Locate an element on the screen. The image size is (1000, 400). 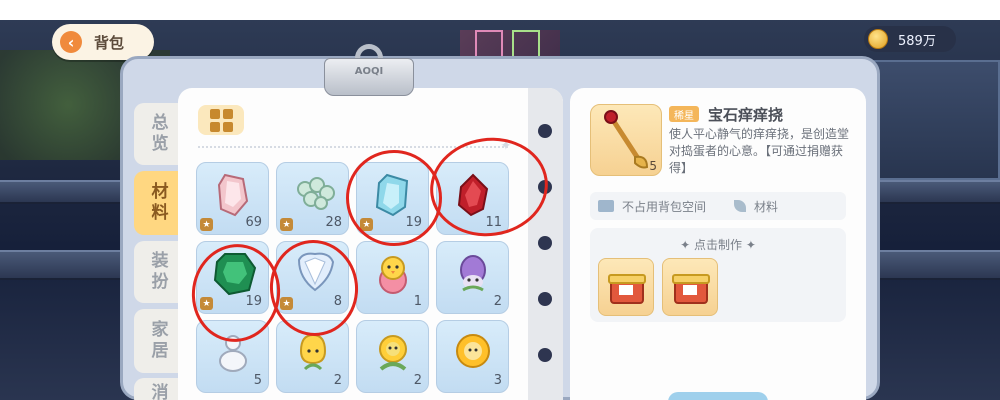
item-tags: 不占用背包空间 材料 is located at coordinates (718, 206).